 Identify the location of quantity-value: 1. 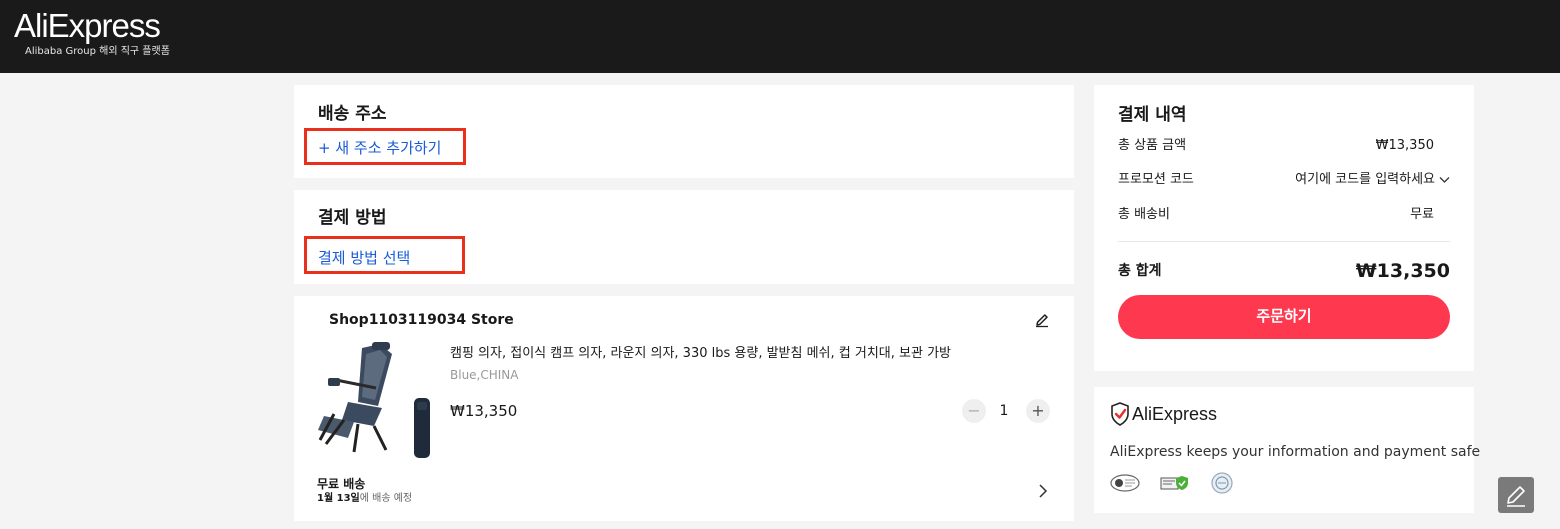
(1004, 411).